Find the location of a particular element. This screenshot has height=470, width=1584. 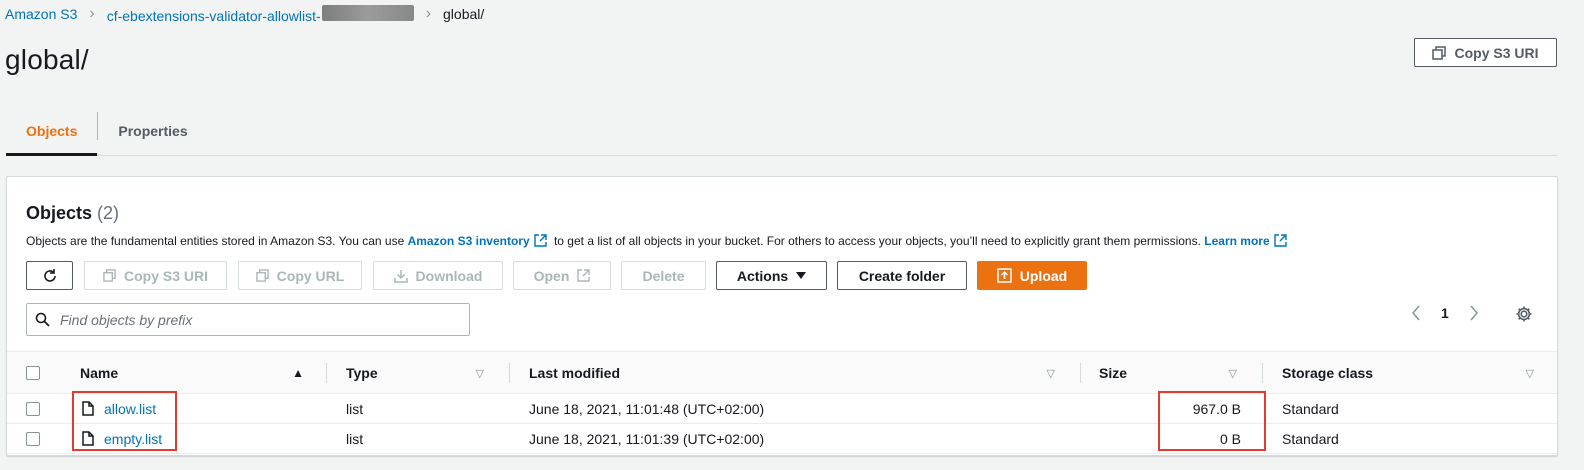

select-all-cell is located at coordinates (41, 373).